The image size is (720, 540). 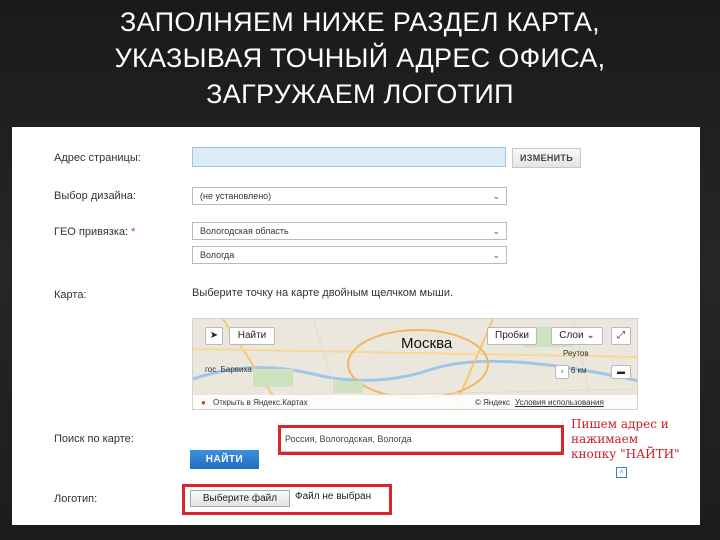 I want to click on design-select: (не установлено) ⌄, so click(x=349, y=196).